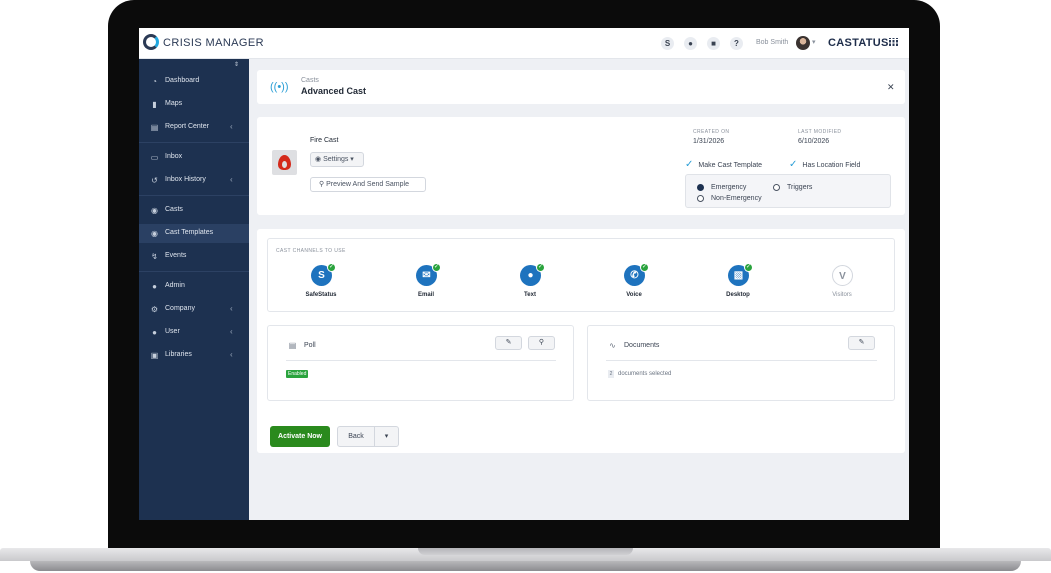 The image size is (1051, 573). What do you see at coordinates (284, 164) in the screenshot?
I see `fire-core` at bounding box center [284, 164].